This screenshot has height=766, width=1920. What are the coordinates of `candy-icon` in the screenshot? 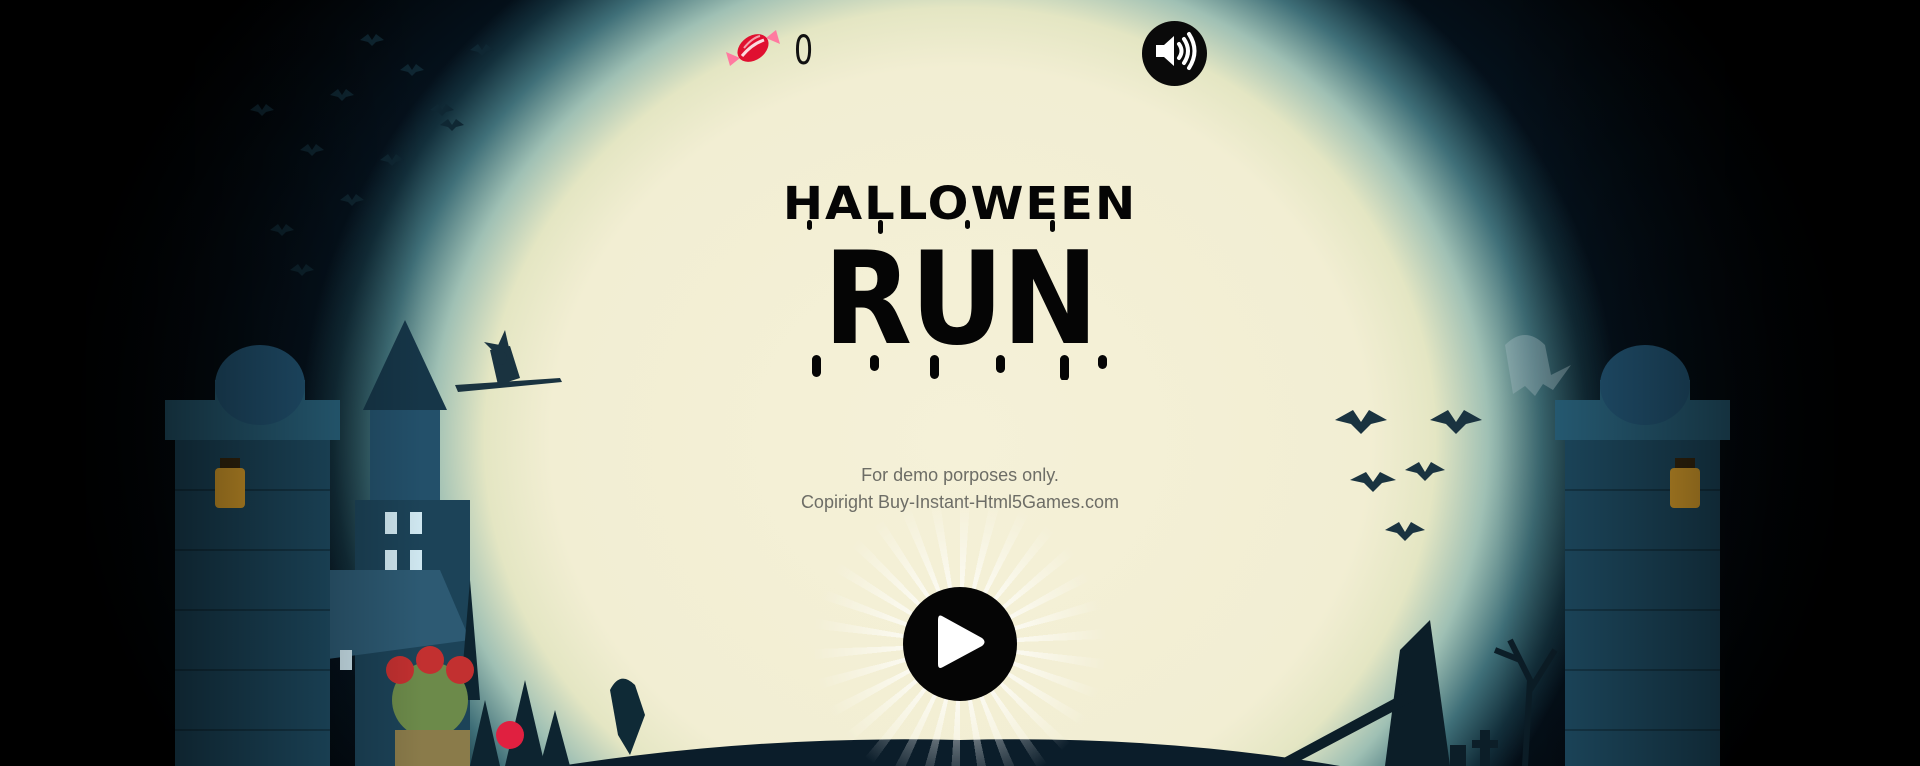 It's located at (753, 50).